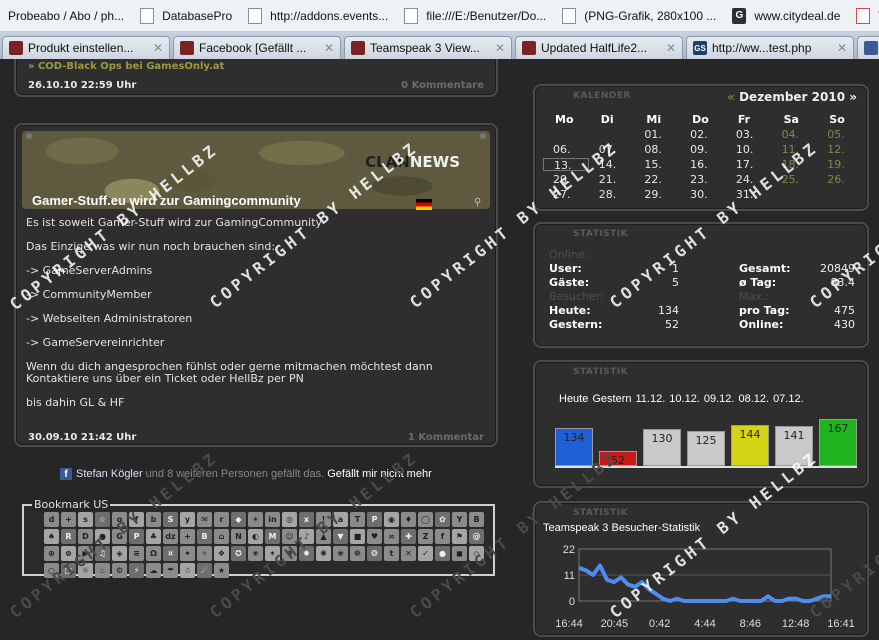 The height and width of the screenshot is (640, 879). Describe the element at coordinates (703, 164) in the screenshot. I see `calendar-day: 16.` at that location.